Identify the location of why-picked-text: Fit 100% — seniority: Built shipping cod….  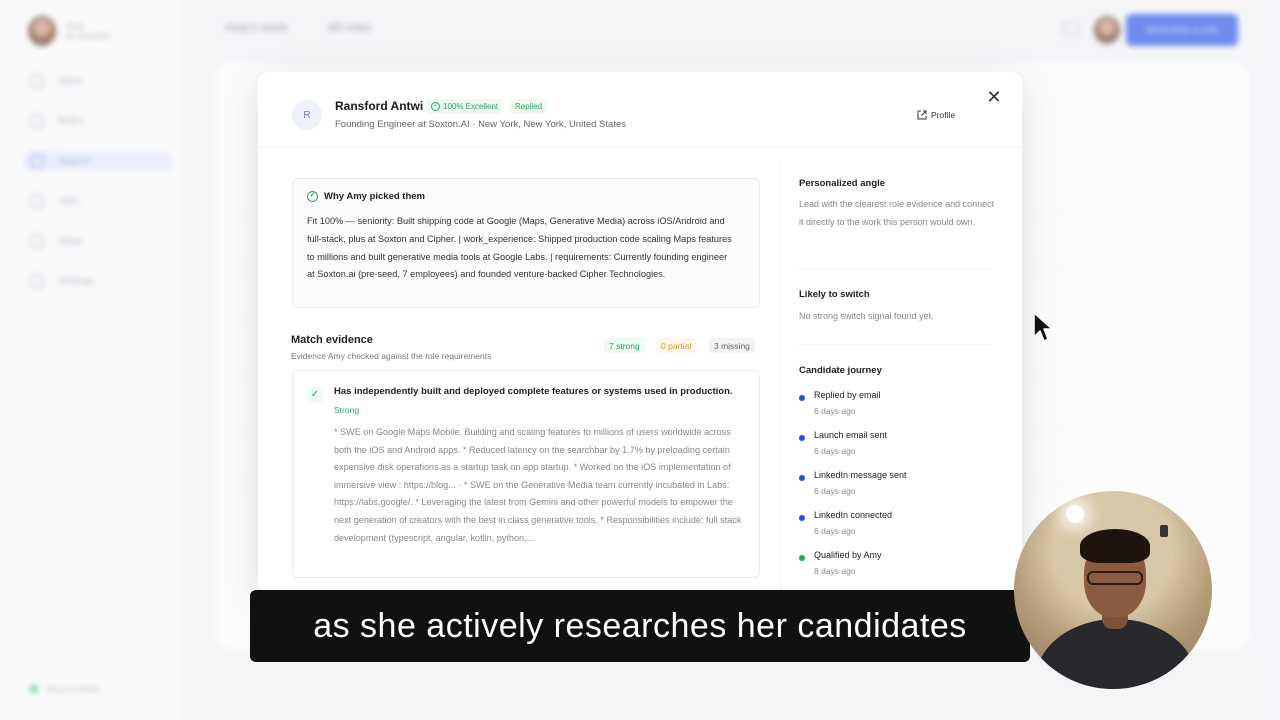
(519, 248).